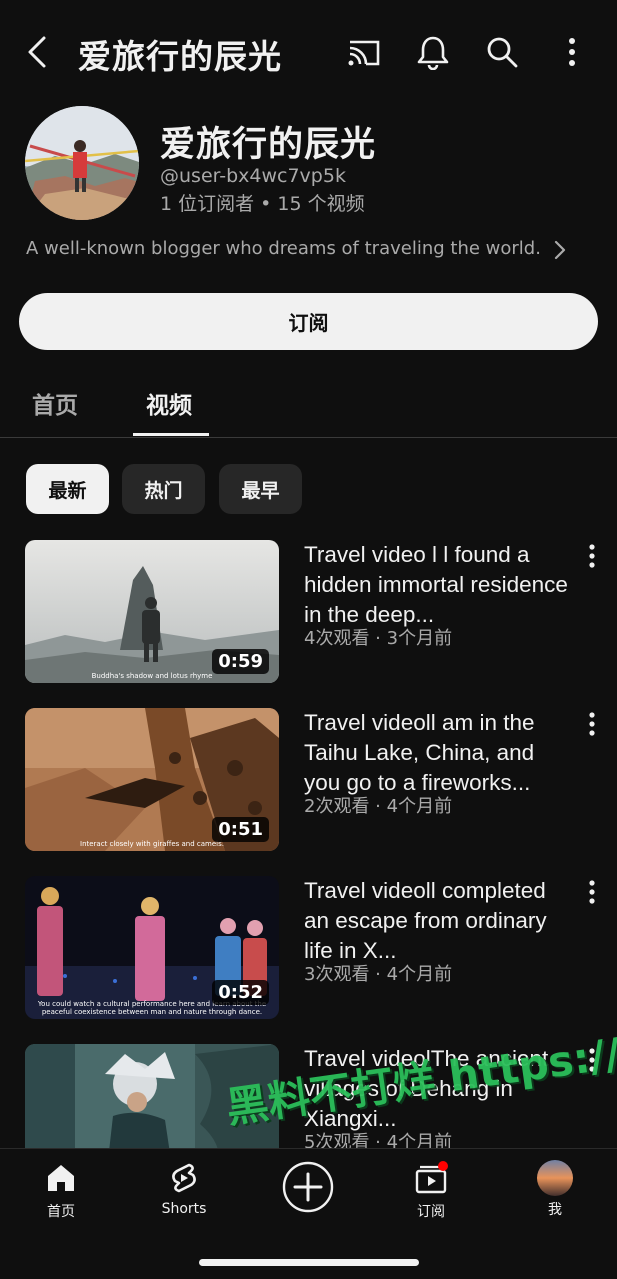 This screenshot has width=617, height=1279. I want to click on video-duration: 0:51, so click(240, 829).